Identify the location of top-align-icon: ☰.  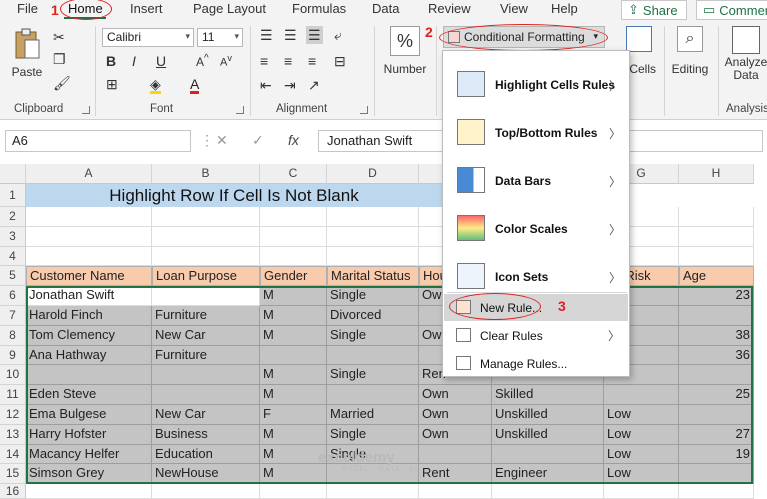
(266, 35).